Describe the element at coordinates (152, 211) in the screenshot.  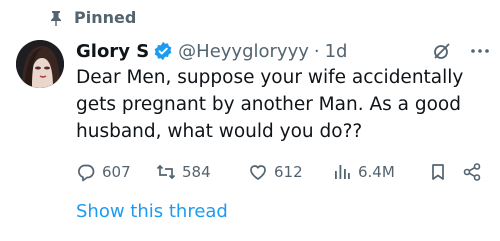
I see `show-thread-link: Show this thread` at that location.